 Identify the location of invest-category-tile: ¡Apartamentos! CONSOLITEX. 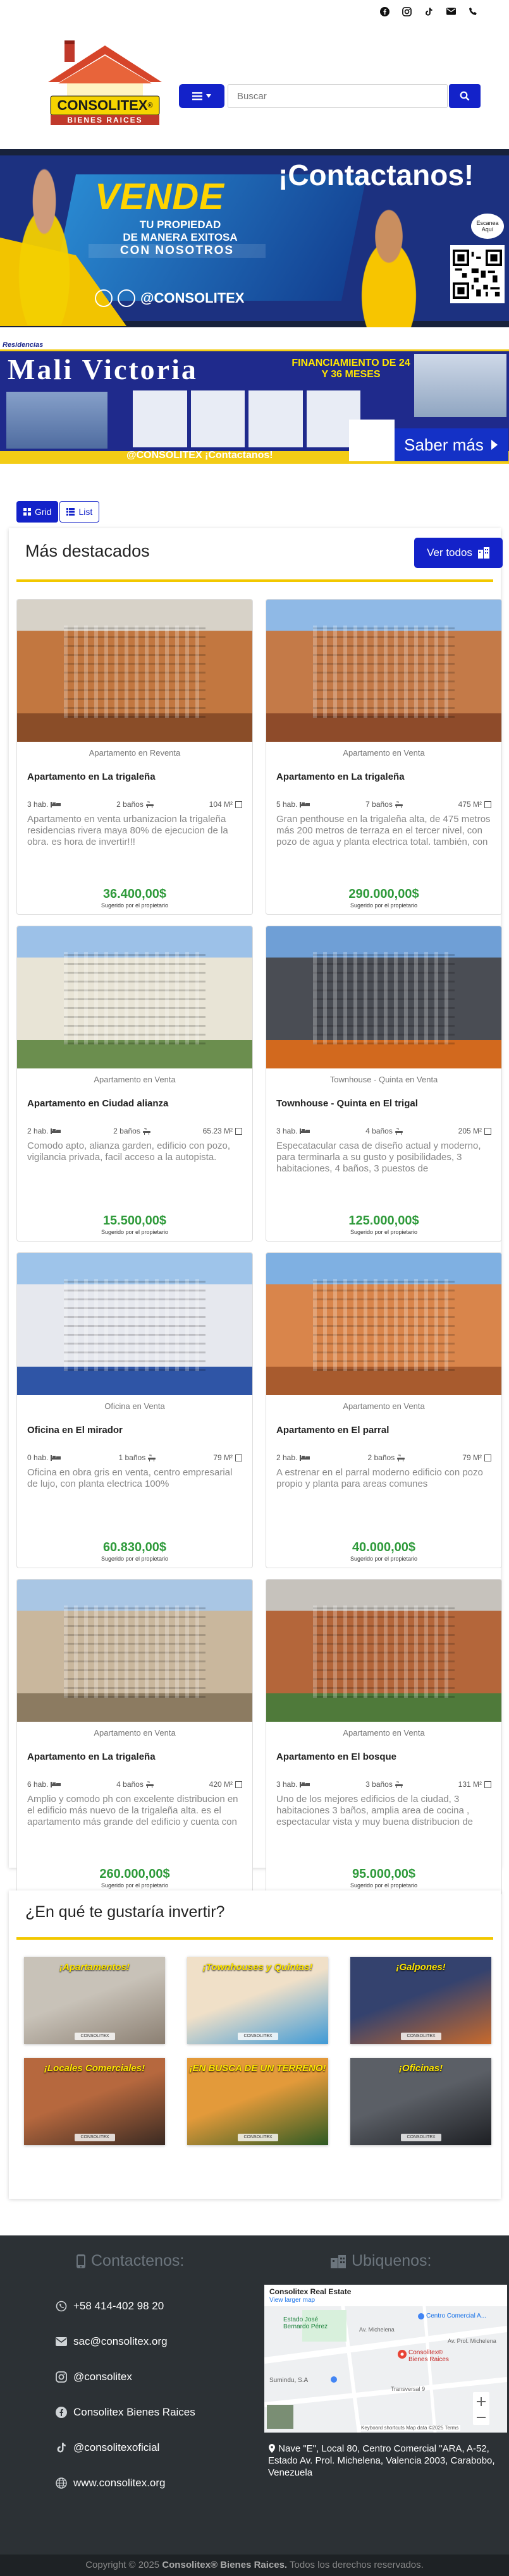
(94, 2000).